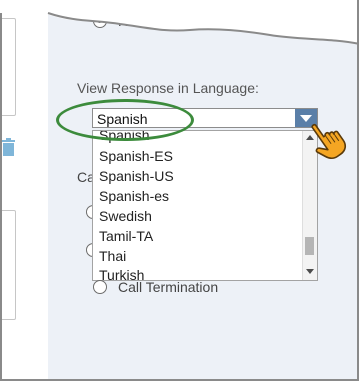 This screenshot has height=381, width=360. I want to click on highlight-ellipse, so click(125, 120).